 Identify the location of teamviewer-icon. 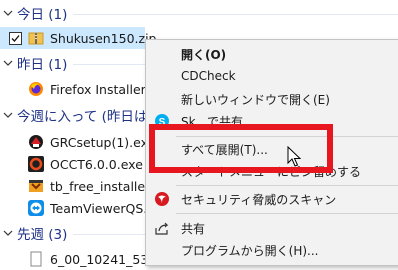
(36, 208).